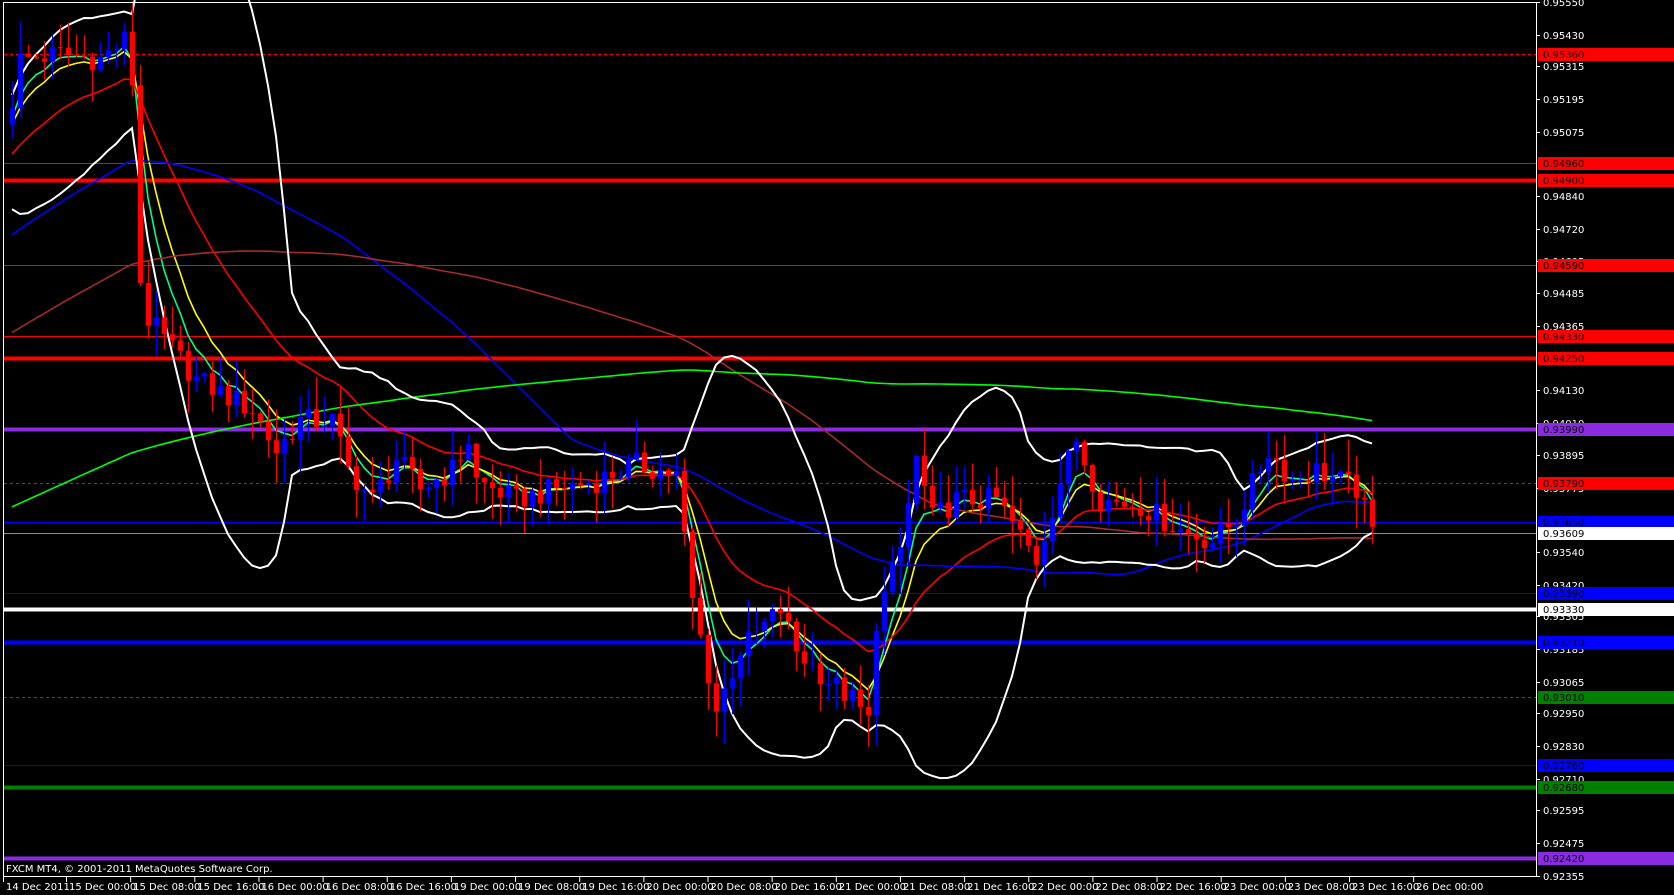 The height and width of the screenshot is (895, 1674). Describe the element at coordinates (872, 887) in the screenshot. I see `x-tick-label: 21 Dec 00:00` at that location.